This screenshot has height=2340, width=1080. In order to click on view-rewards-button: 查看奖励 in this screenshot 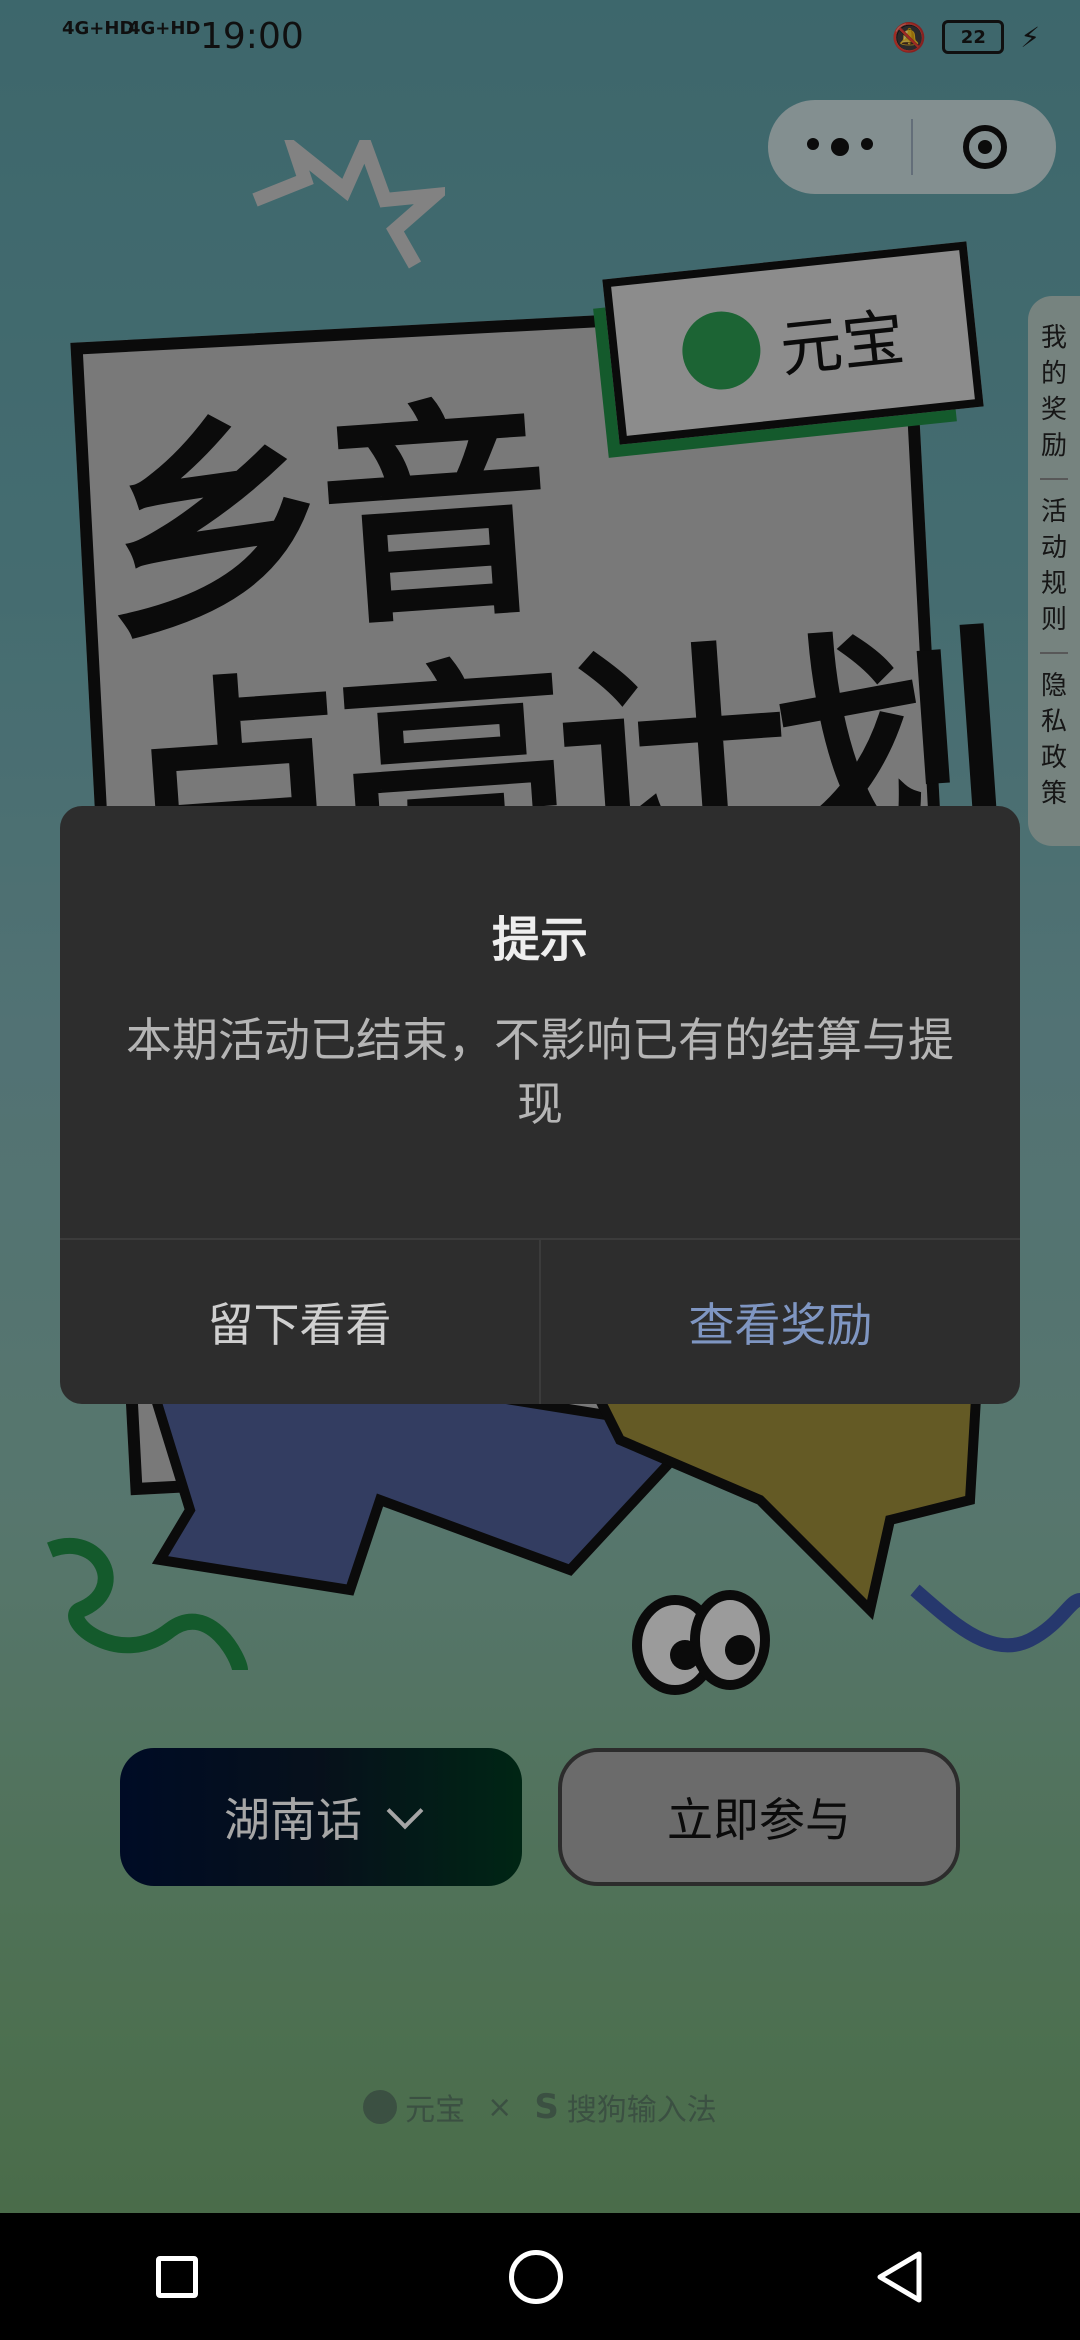, I will do `click(780, 1322)`.